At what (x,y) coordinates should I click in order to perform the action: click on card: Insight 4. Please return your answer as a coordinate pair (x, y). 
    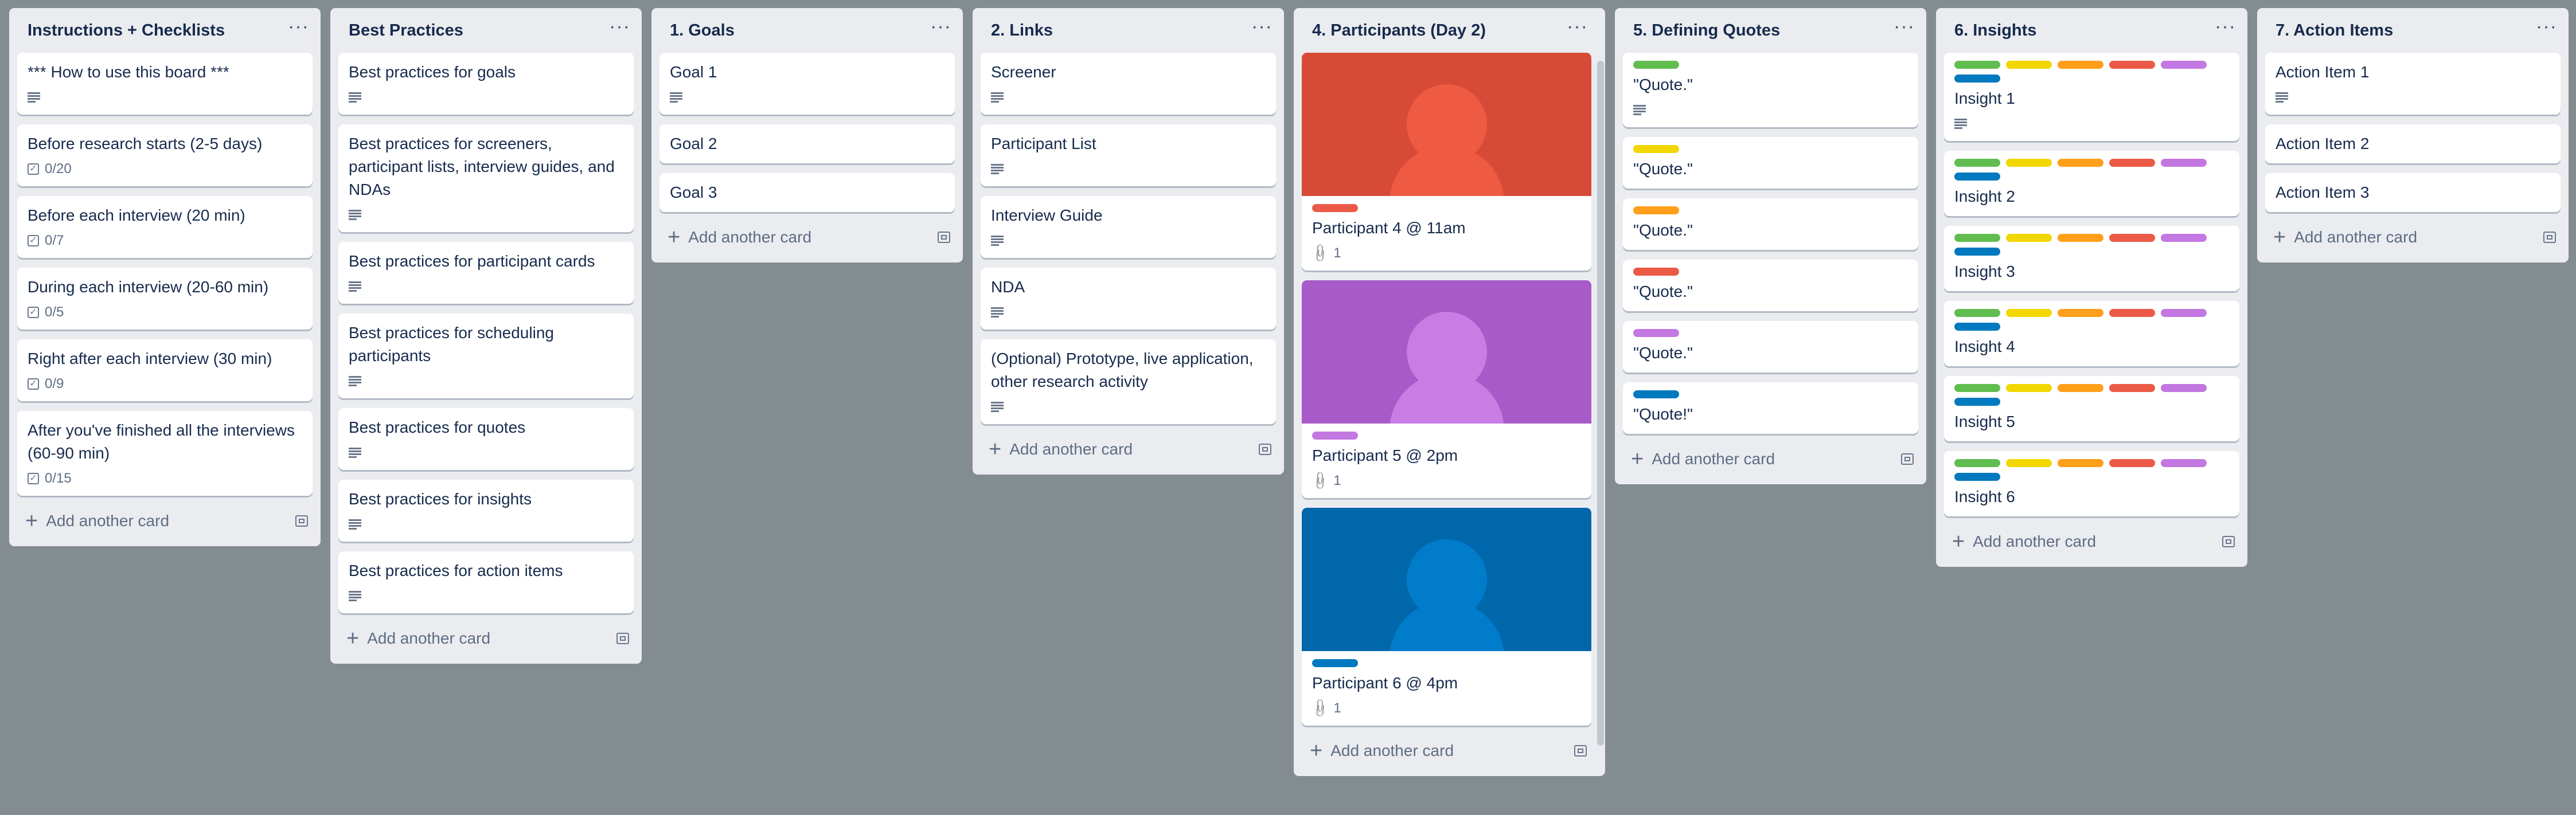
    Looking at the image, I should click on (2092, 333).